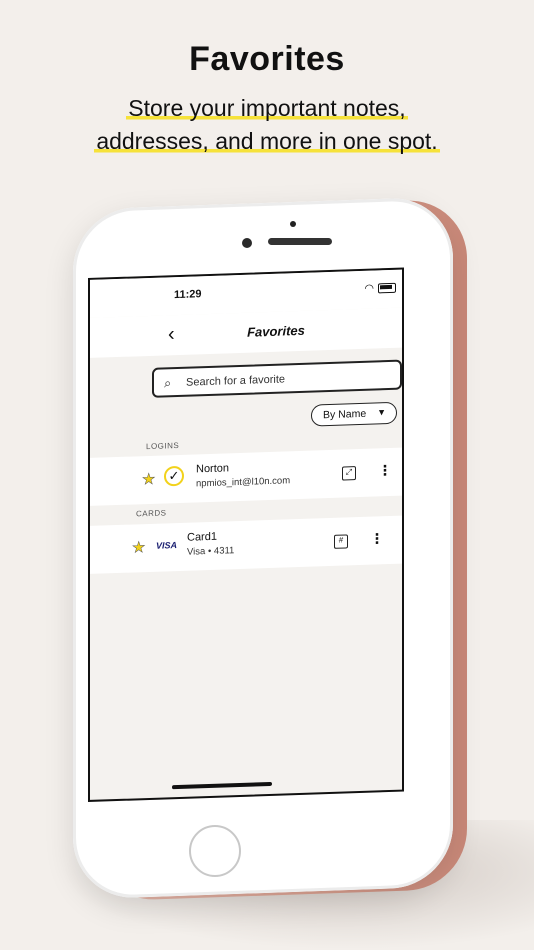  I want to click on caret-down-icon: ▼, so click(381, 412).